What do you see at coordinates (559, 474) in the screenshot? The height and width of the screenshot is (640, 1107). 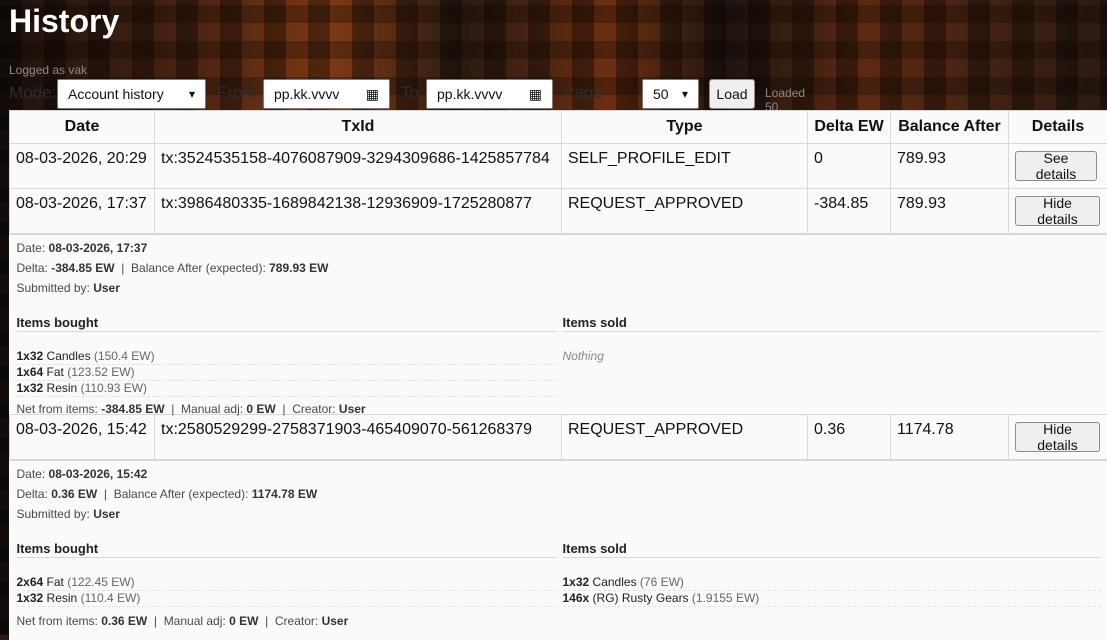 I see `detail-date-line: Date: 08-03-2026, 15:42` at bounding box center [559, 474].